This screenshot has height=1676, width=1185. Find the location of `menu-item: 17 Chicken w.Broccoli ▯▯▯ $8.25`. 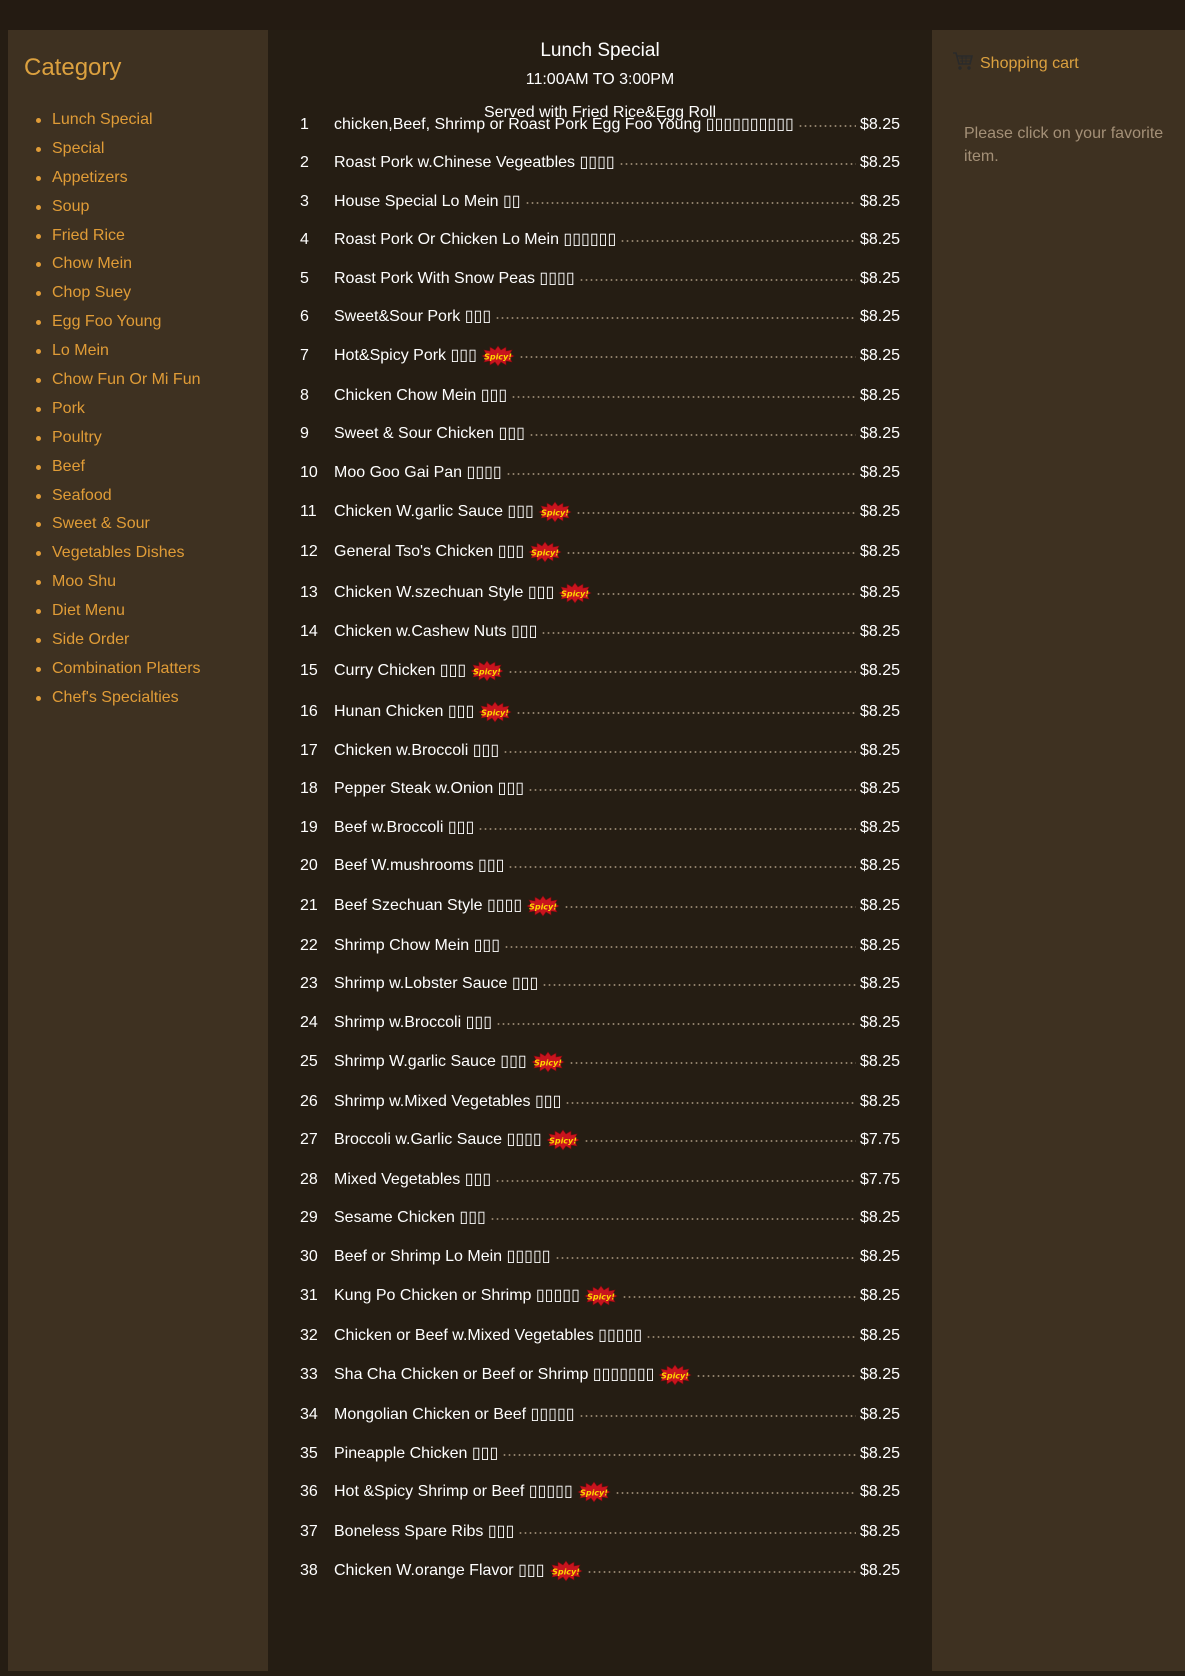

menu-item: 17 Chicken w.Broccoli ▯▯▯ $8.25 is located at coordinates (600, 751).